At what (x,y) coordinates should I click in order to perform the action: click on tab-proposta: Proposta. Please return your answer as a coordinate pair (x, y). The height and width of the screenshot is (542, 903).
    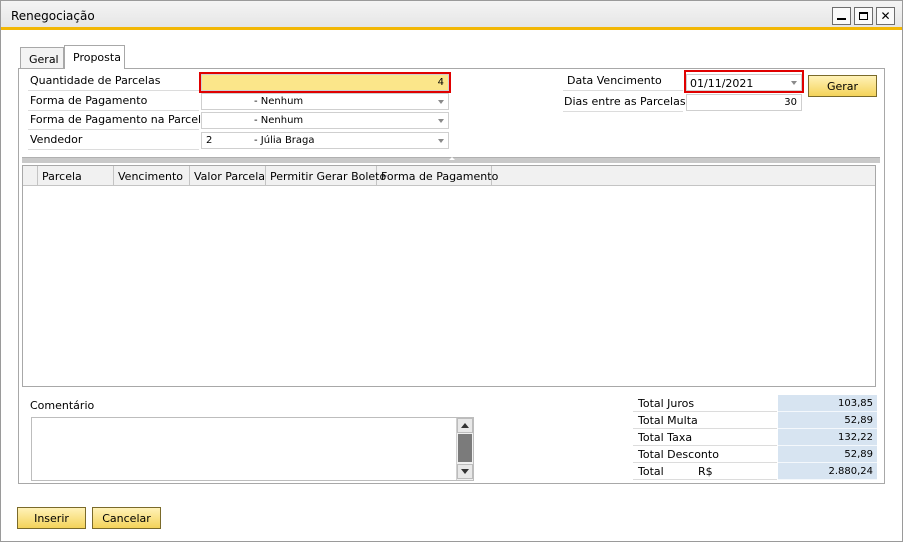
    Looking at the image, I should click on (94, 57).